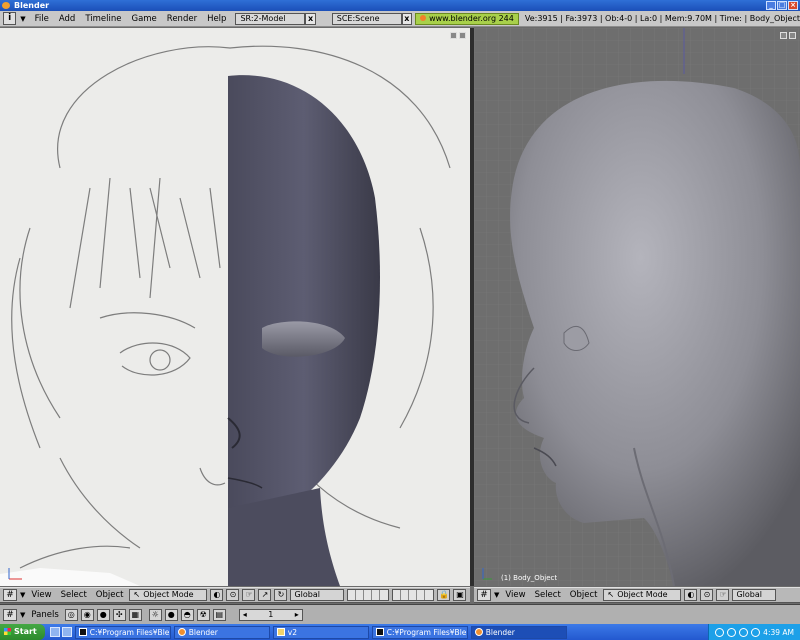 The width and height of the screenshot is (800, 640). Describe the element at coordinates (771, 5) in the screenshot. I see `minimize-button: _` at that location.